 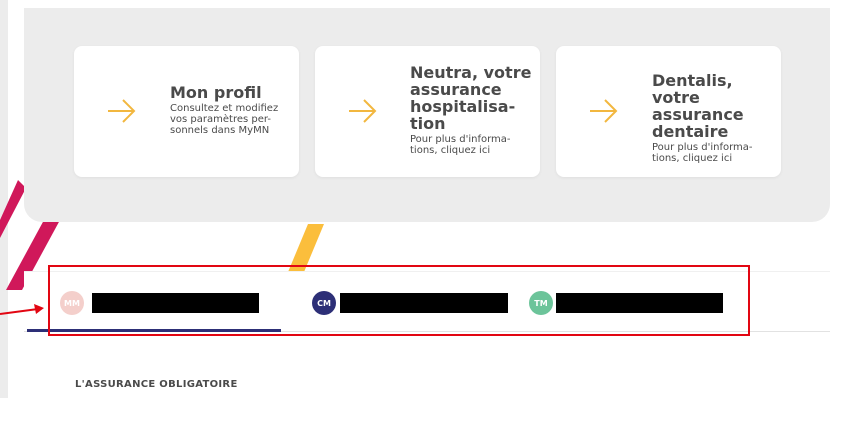 What do you see at coordinates (156, 384) in the screenshot?
I see `section-heading: L'ASSURANCE OBLIGATOIRE` at bounding box center [156, 384].